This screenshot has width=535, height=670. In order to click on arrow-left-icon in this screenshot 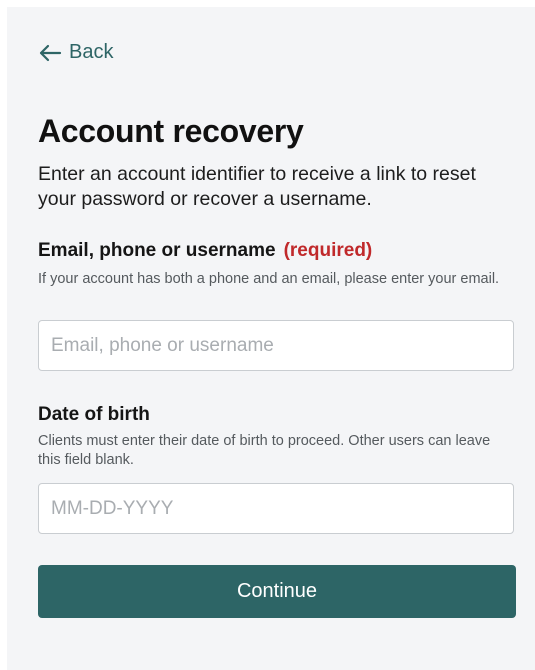, I will do `click(50, 52)`.